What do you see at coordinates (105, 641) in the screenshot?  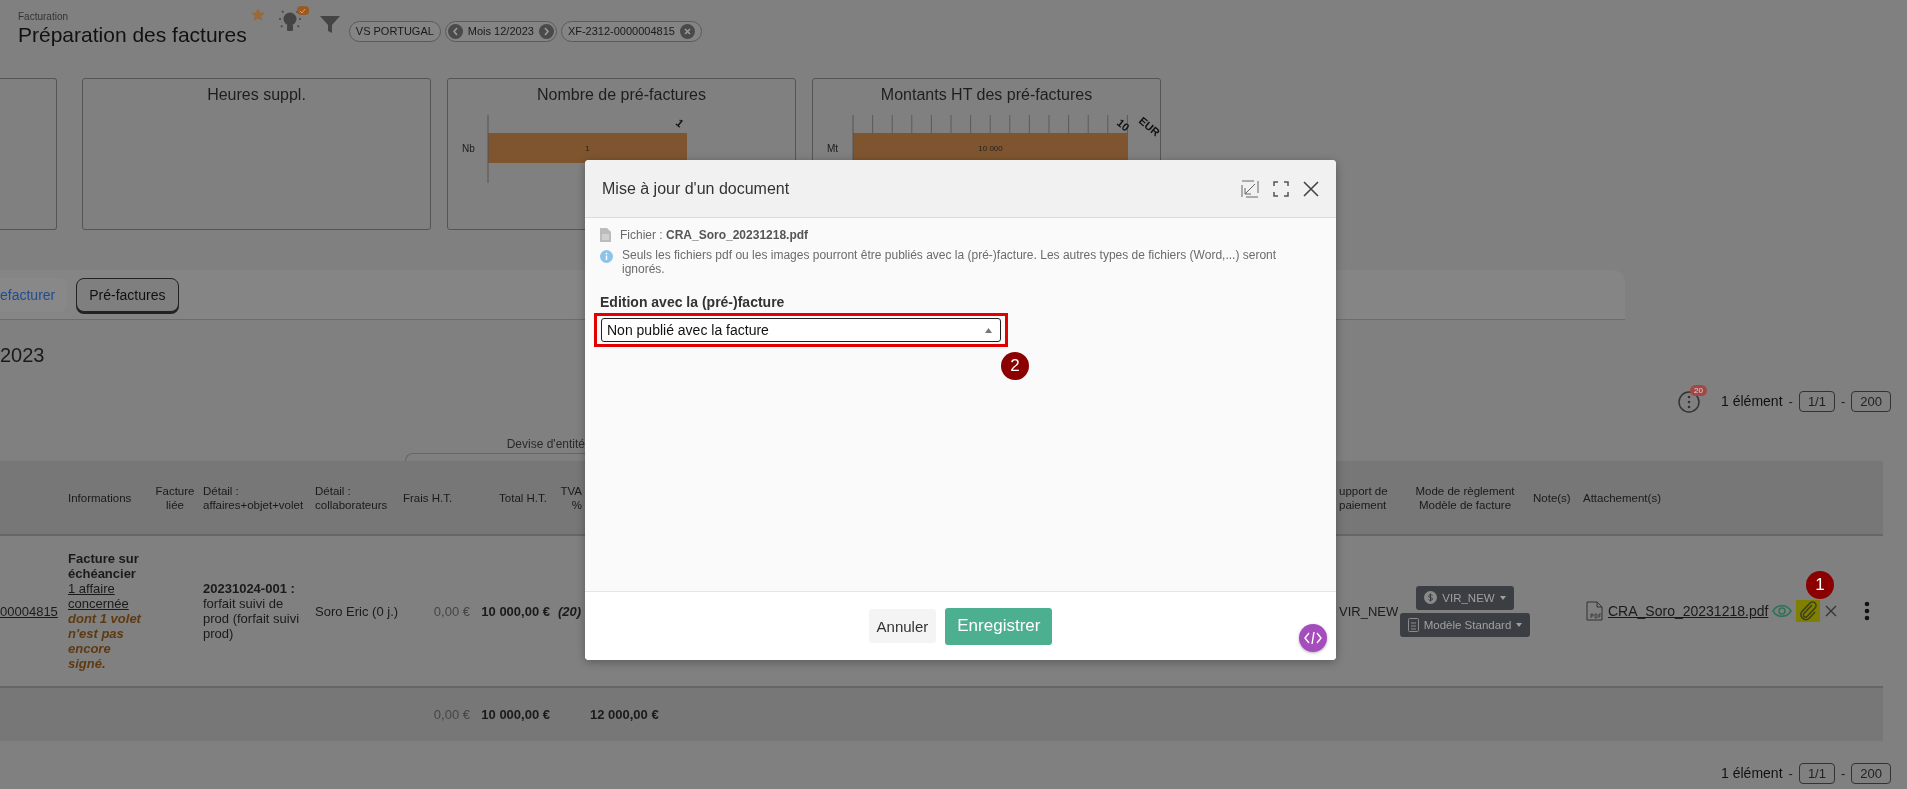 I see `warning-text: dont 1 volet n'est pas encore signé.` at bounding box center [105, 641].